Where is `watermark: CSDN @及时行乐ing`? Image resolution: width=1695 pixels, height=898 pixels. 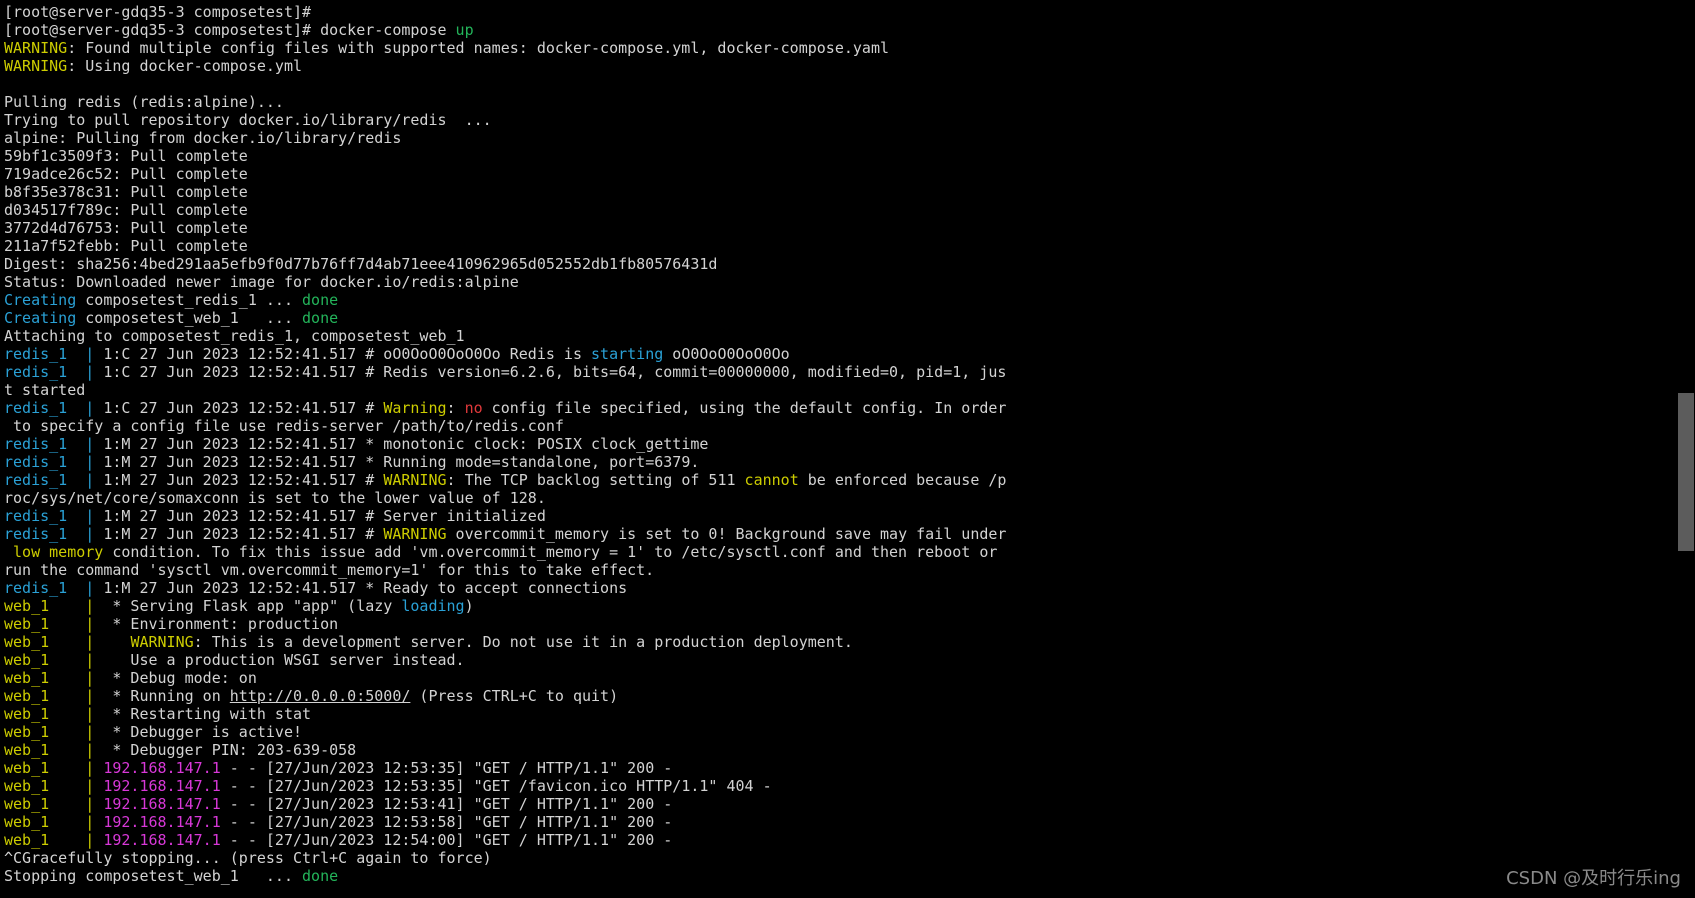
watermark: CSDN @及时行乐ing is located at coordinates (1593, 878).